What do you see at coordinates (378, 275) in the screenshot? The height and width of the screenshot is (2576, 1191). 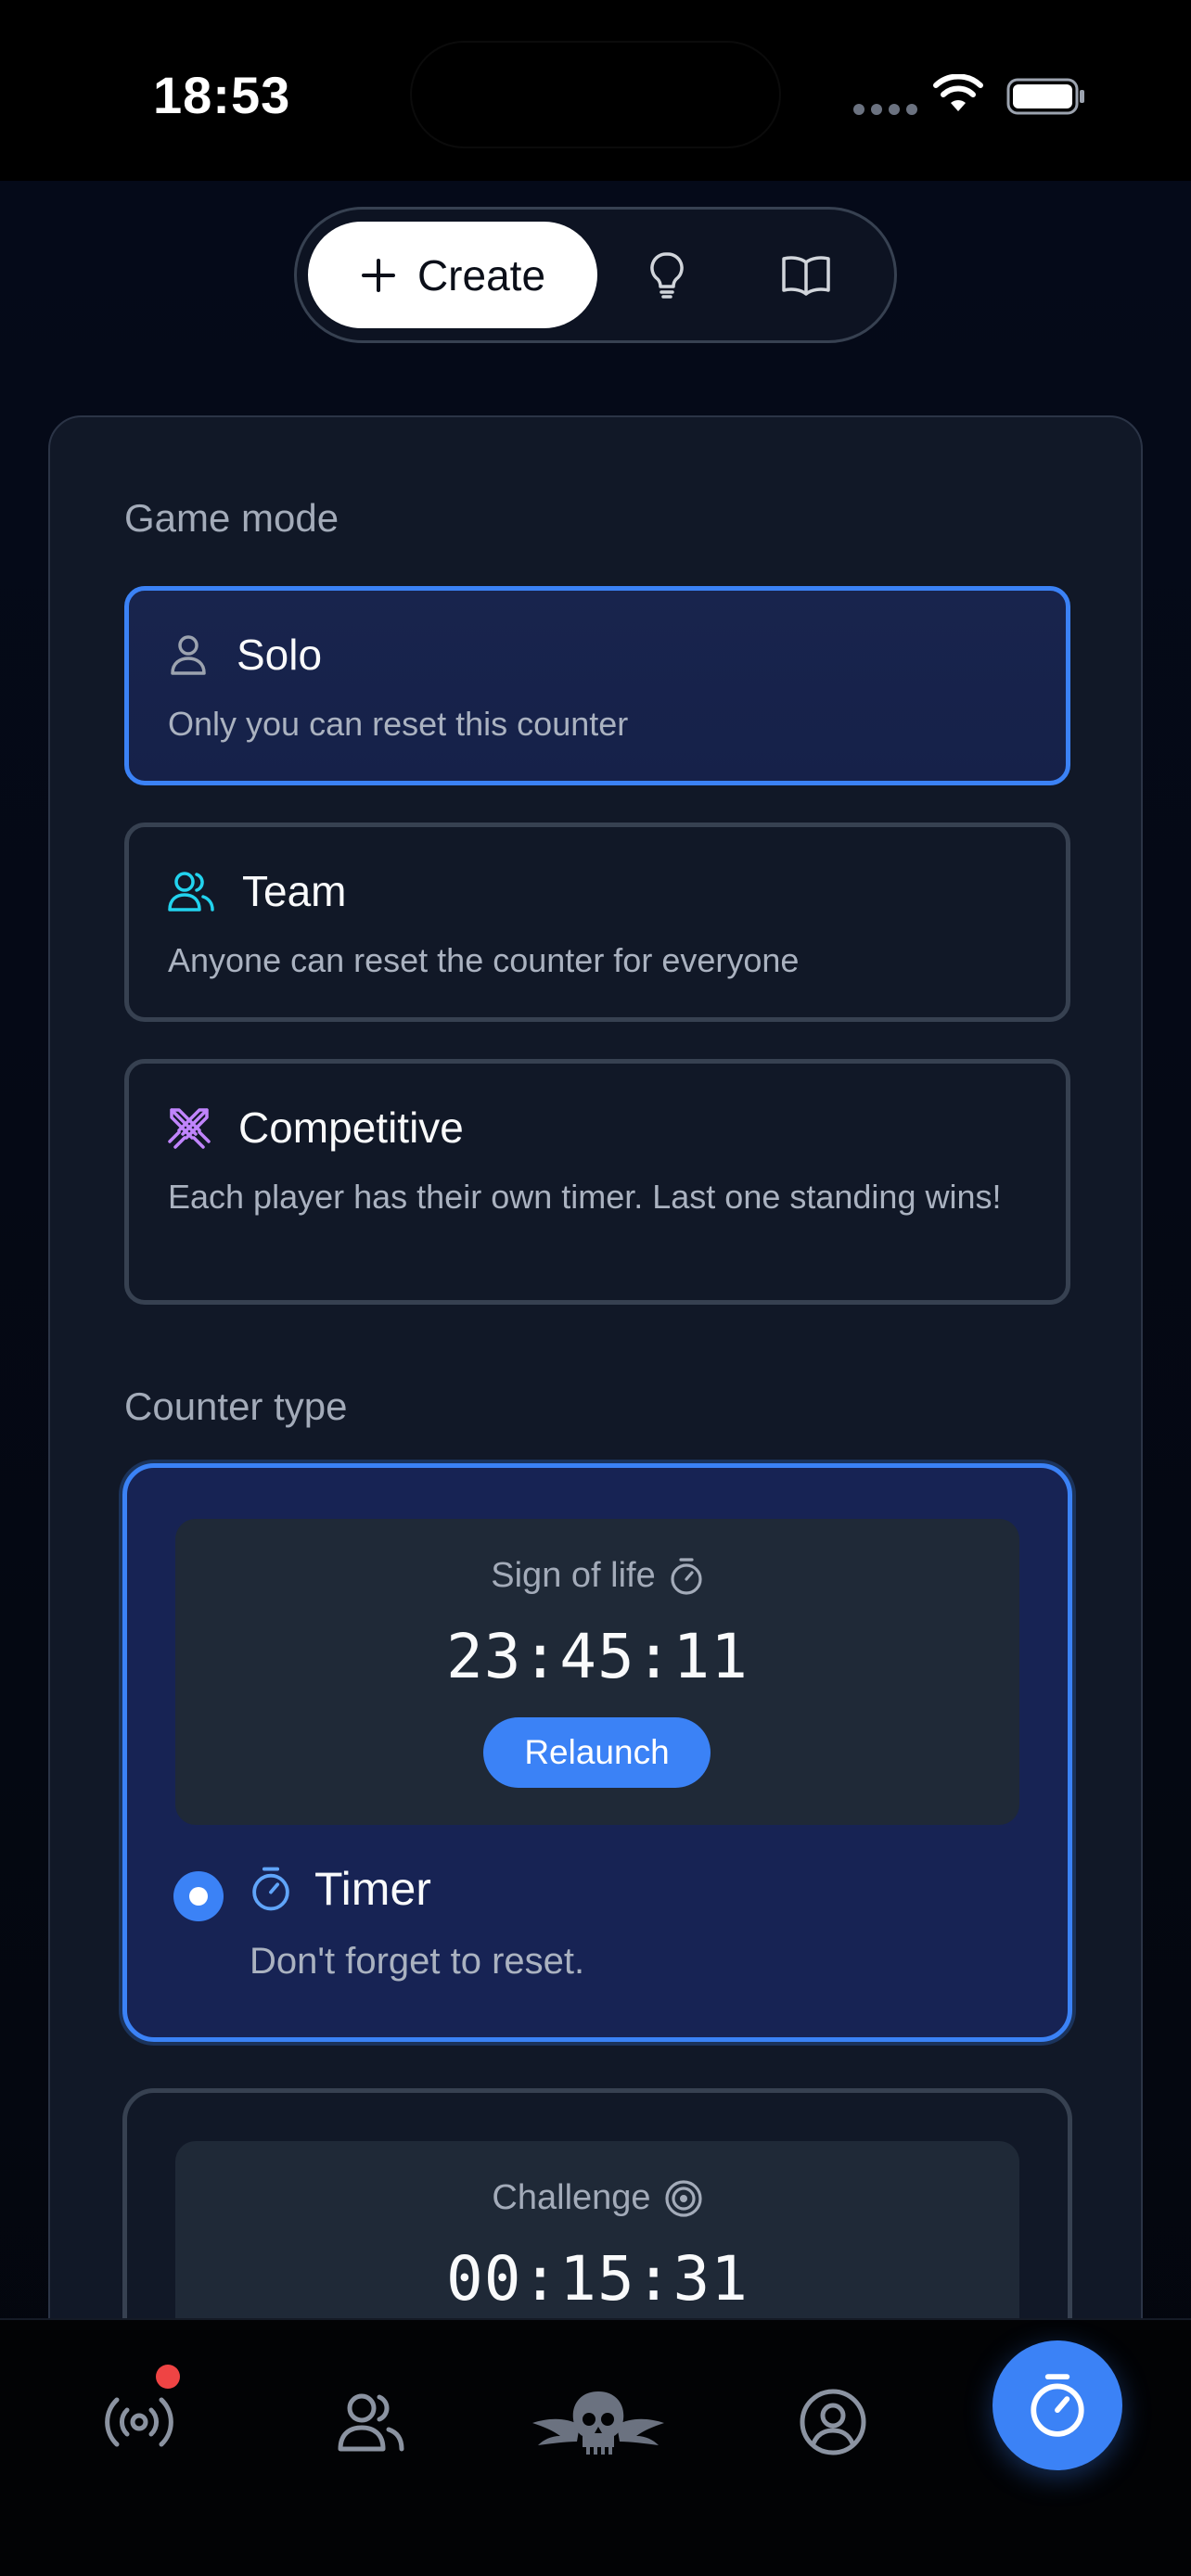 I see `plus-icon` at bounding box center [378, 275].